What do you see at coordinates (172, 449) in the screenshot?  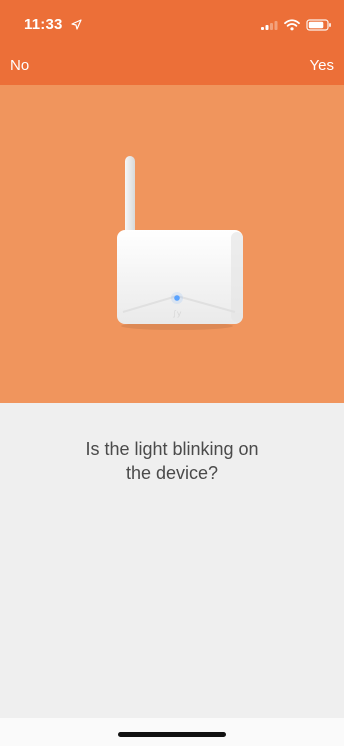 I see `question-line-1: Is the light blinking on` at bounding box center [172, 449].